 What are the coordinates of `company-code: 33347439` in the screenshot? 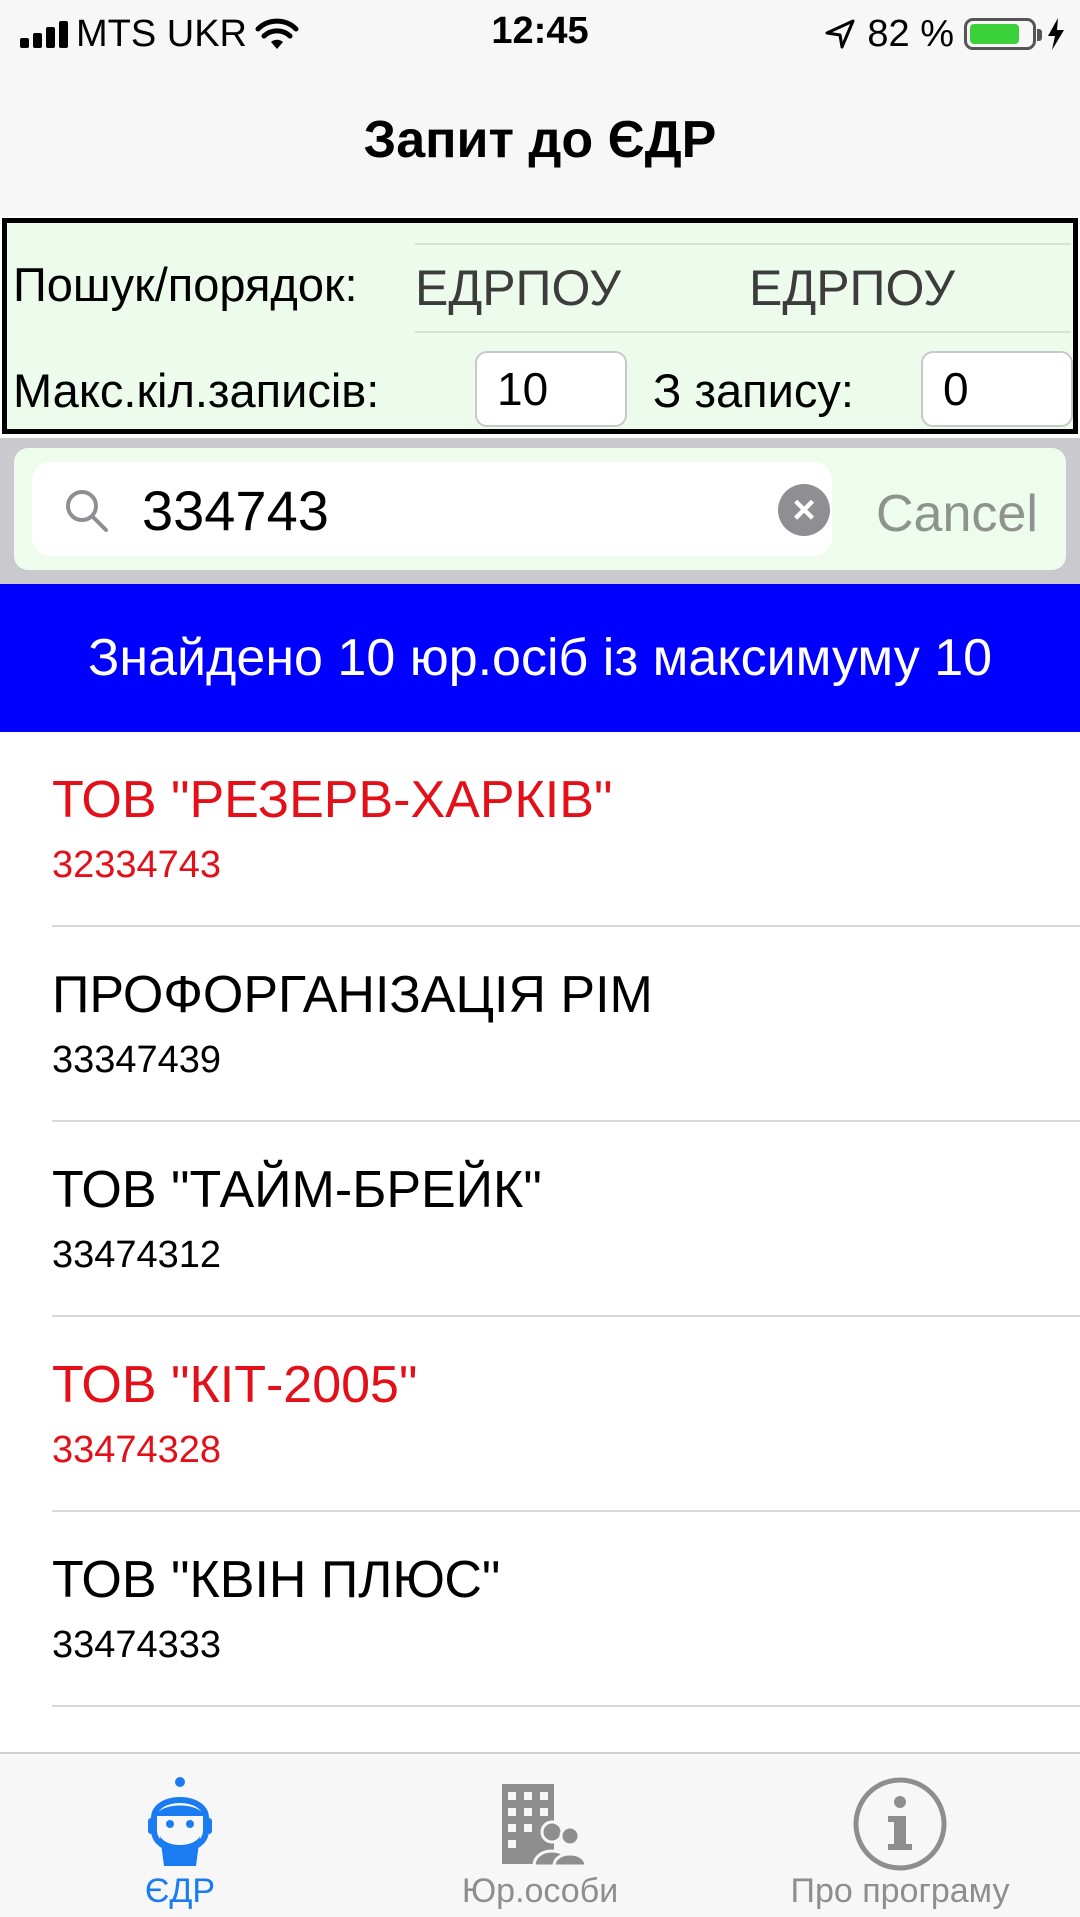 It's located at (137, 1060).